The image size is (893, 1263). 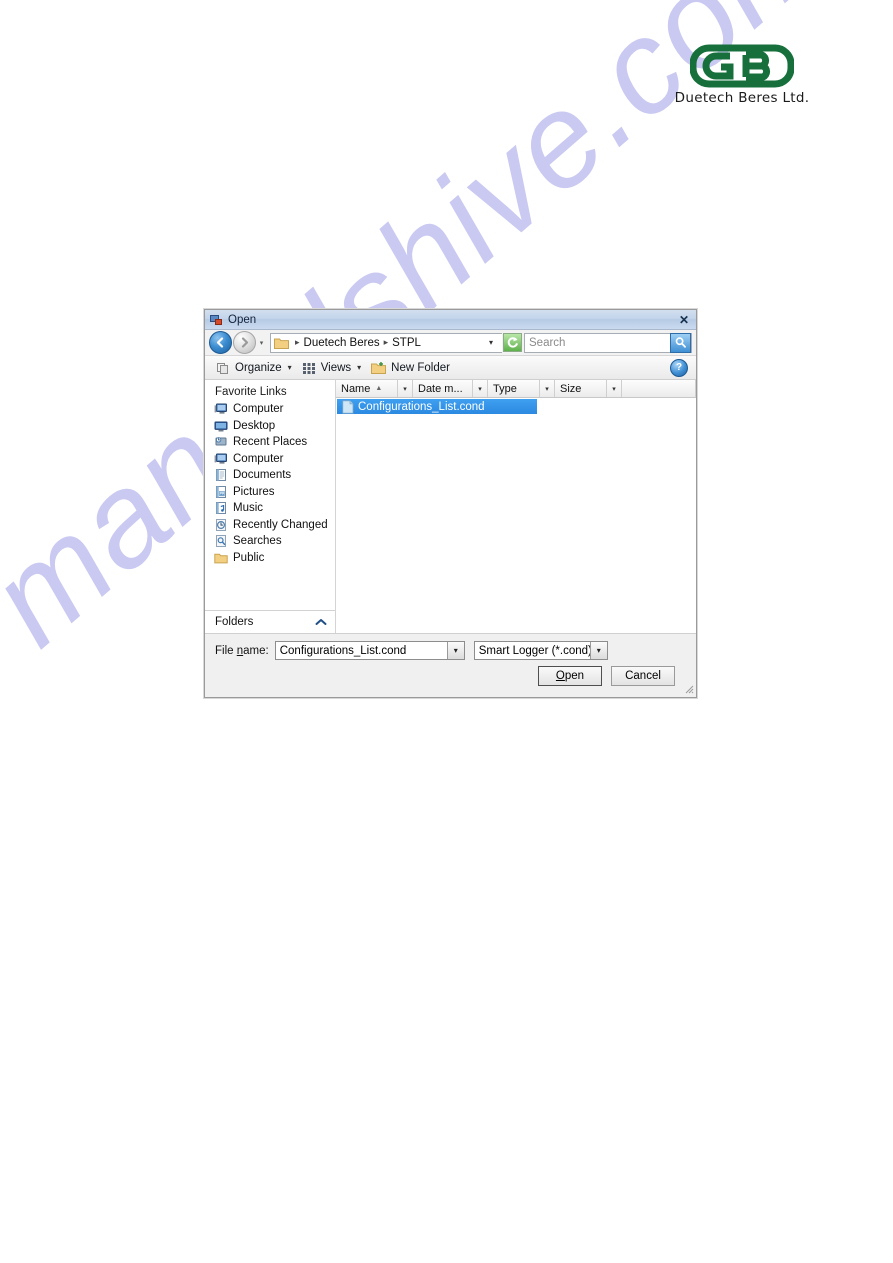 I want to click on sidebar-label: Music, so click(x=248, y=508).